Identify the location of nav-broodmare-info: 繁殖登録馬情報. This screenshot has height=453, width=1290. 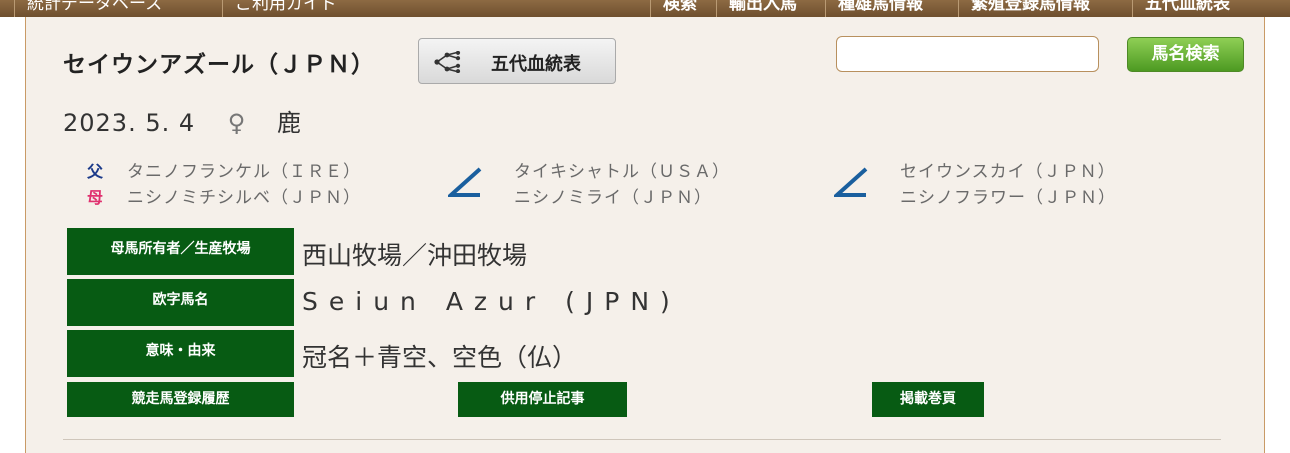
(1024, 8).